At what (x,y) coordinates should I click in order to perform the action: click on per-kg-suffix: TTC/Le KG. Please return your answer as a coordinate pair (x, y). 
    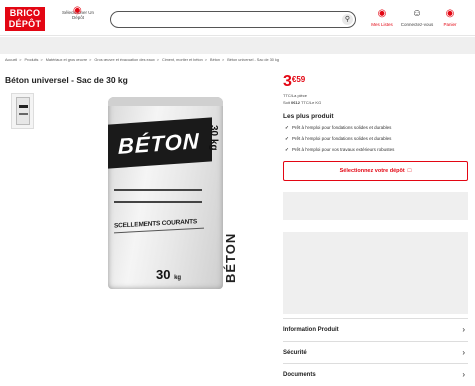
    Looking at the image, I should click on (311, 102).